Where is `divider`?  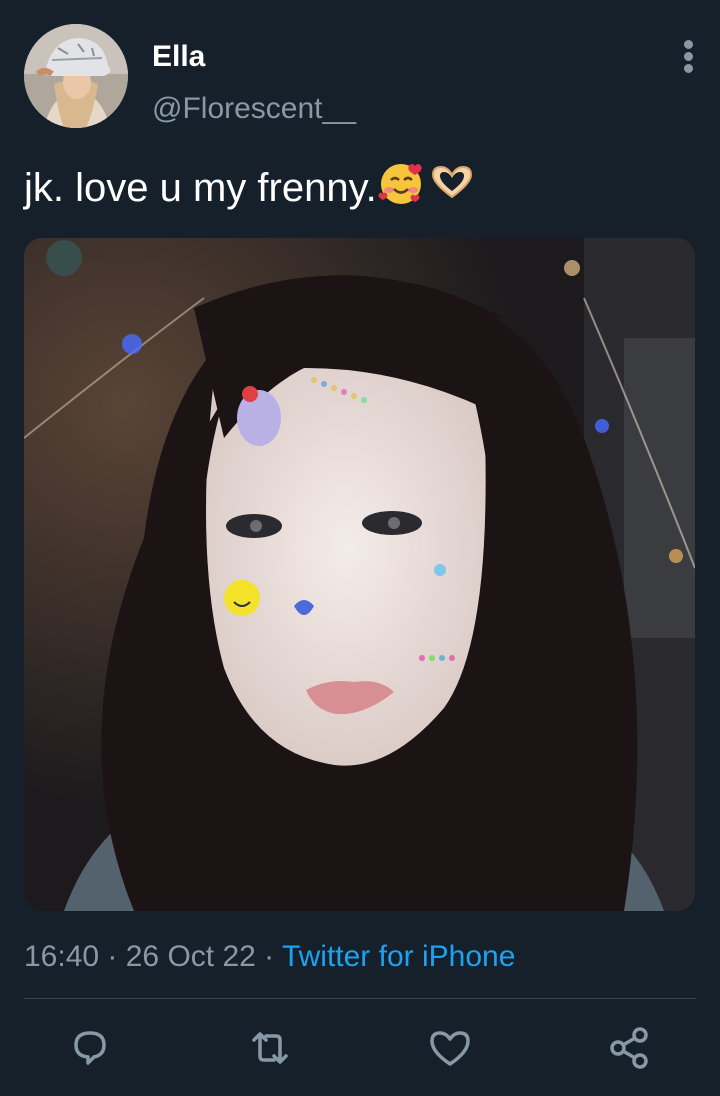
divider is located at coordinates (360, 998).